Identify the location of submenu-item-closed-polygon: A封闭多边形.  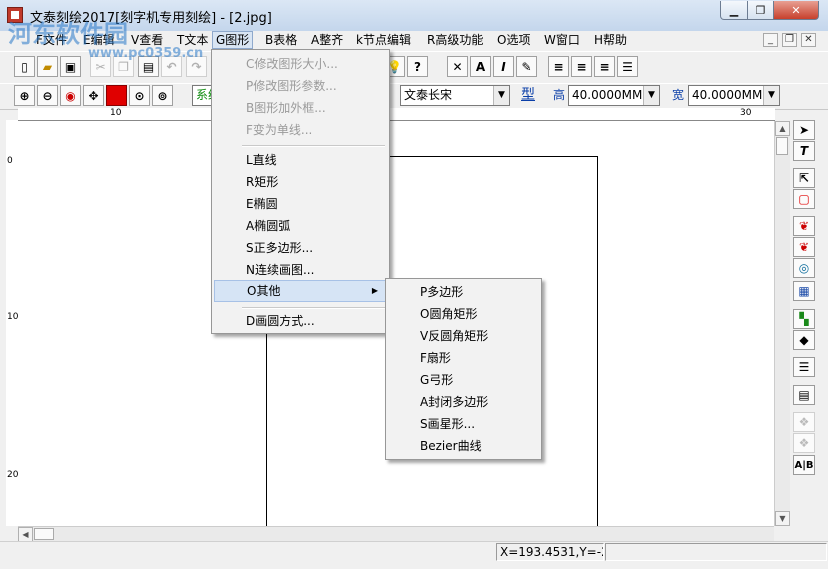
(463, 402).